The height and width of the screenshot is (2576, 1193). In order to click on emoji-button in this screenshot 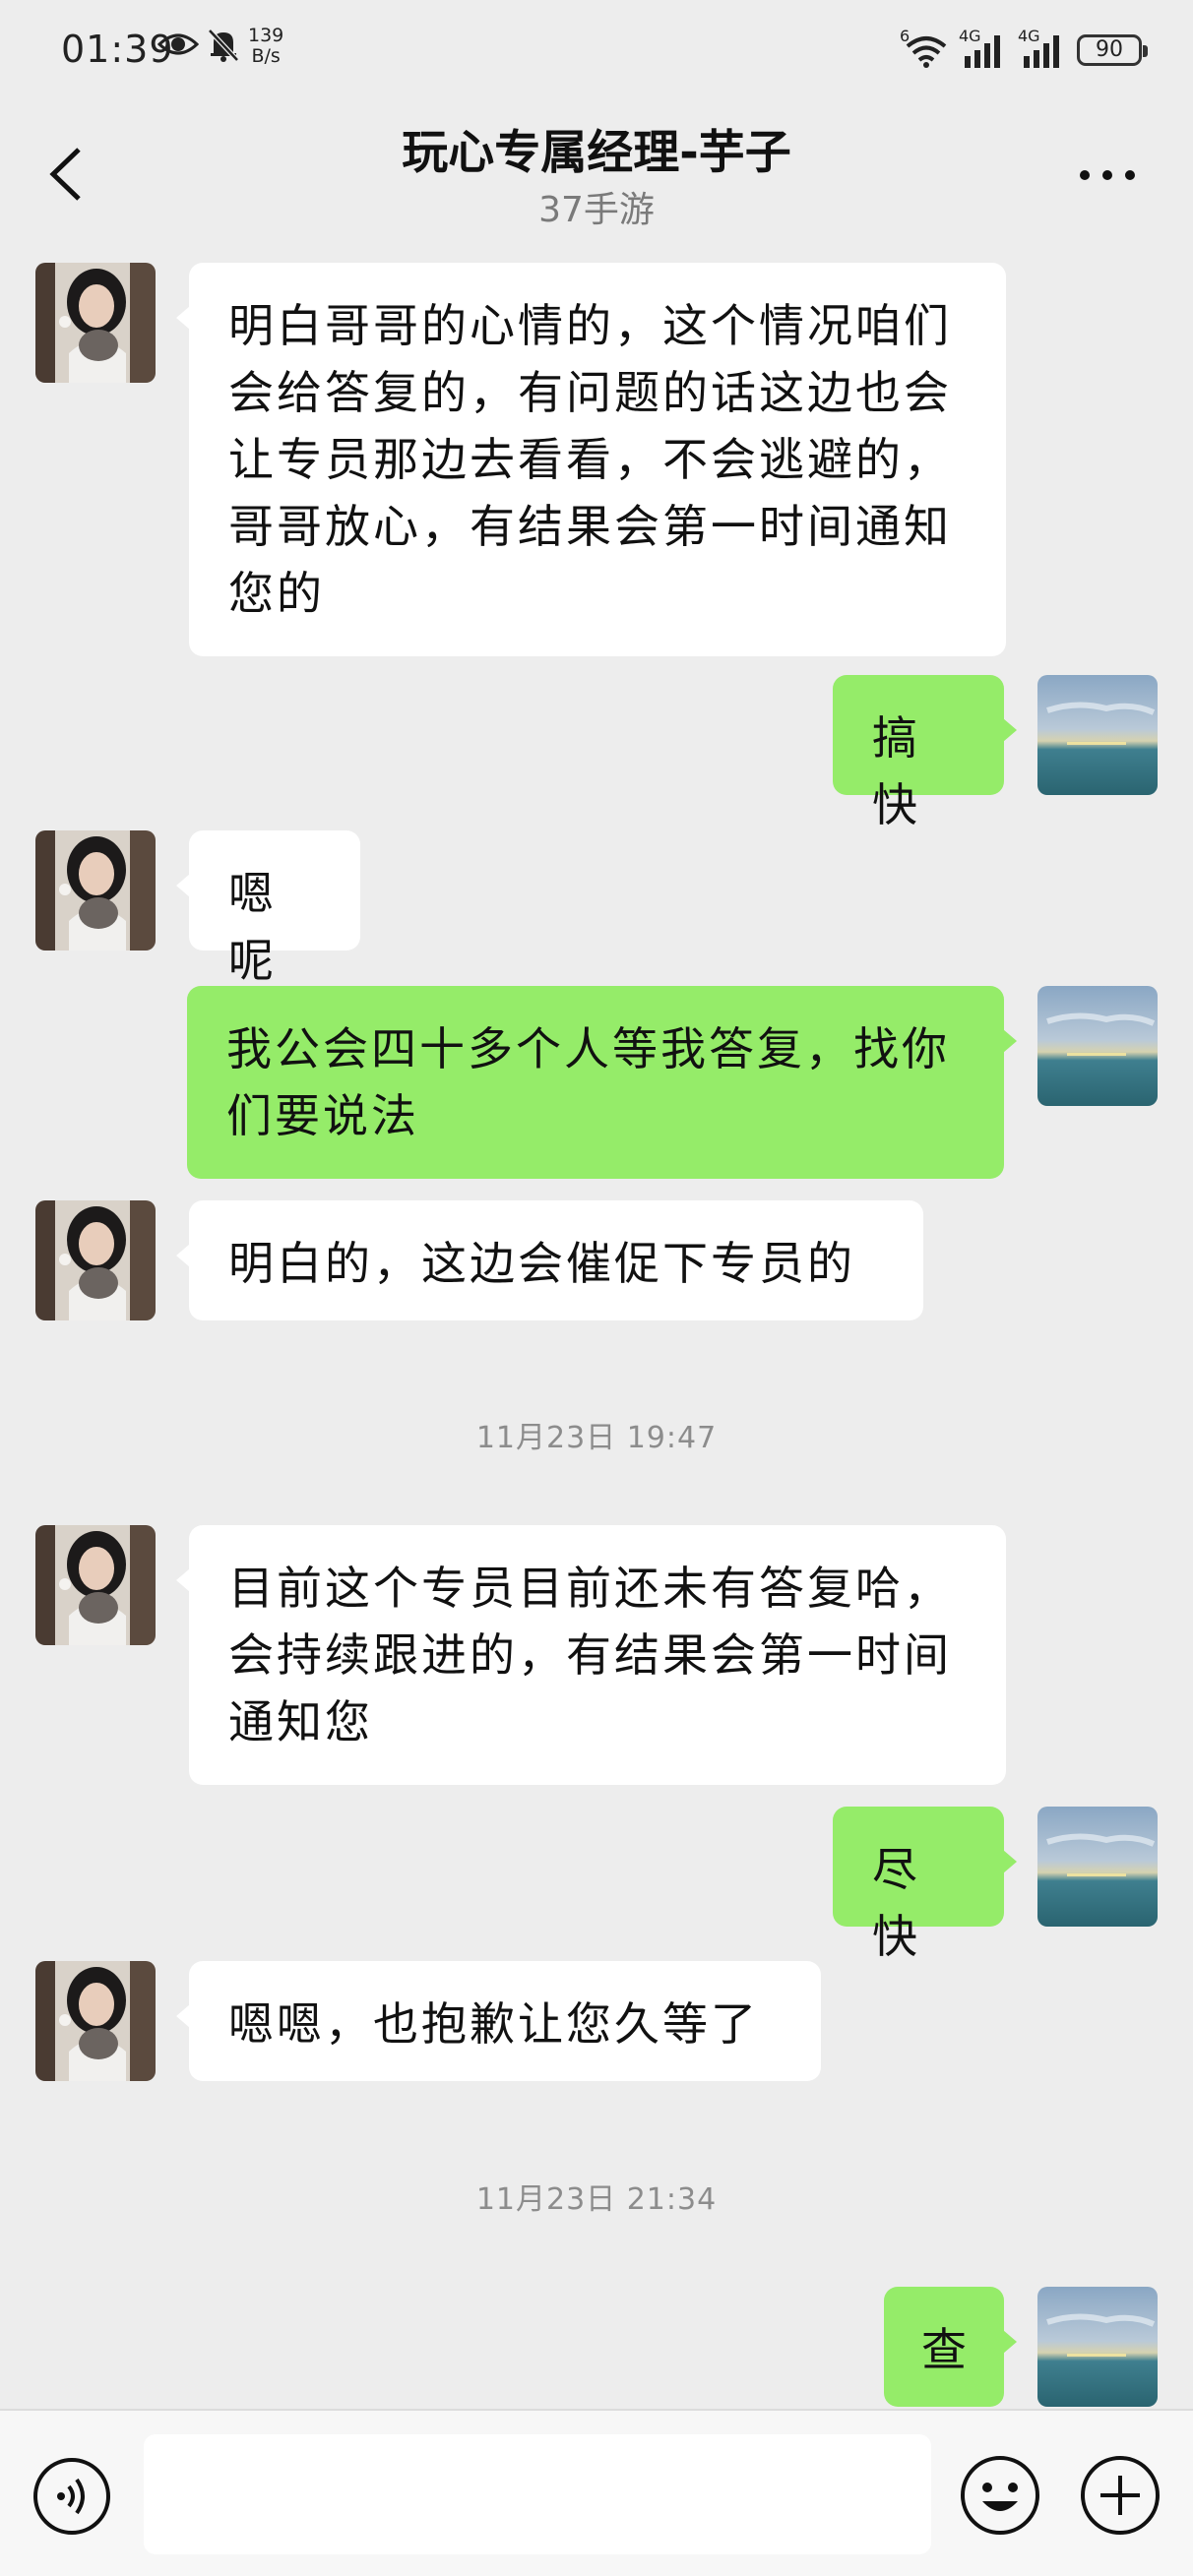, I will do `click(1000, 2495)`.